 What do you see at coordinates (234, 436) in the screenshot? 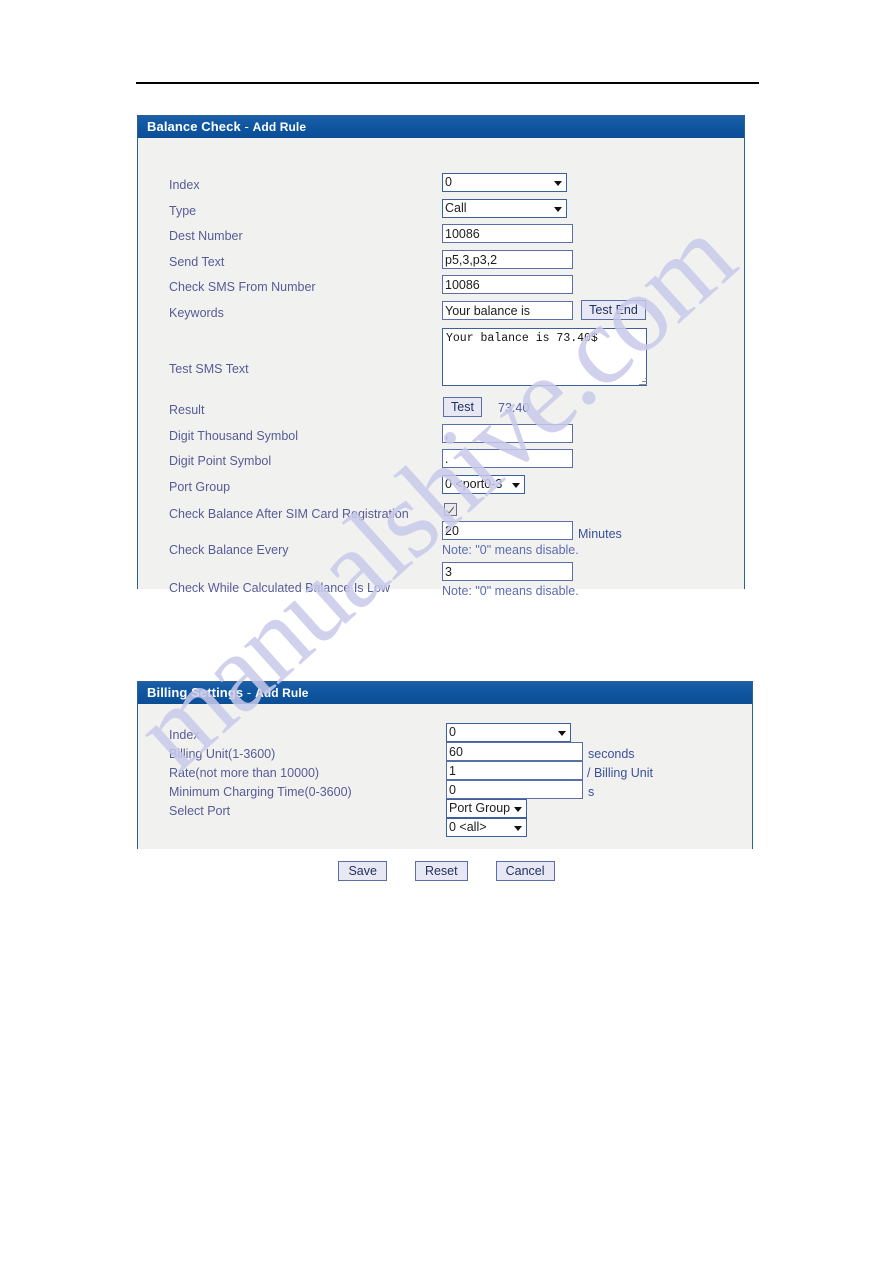
I see `label-digit-thousand-symbol: Digit Thousand Symbol` at bounding box center [234, 436].